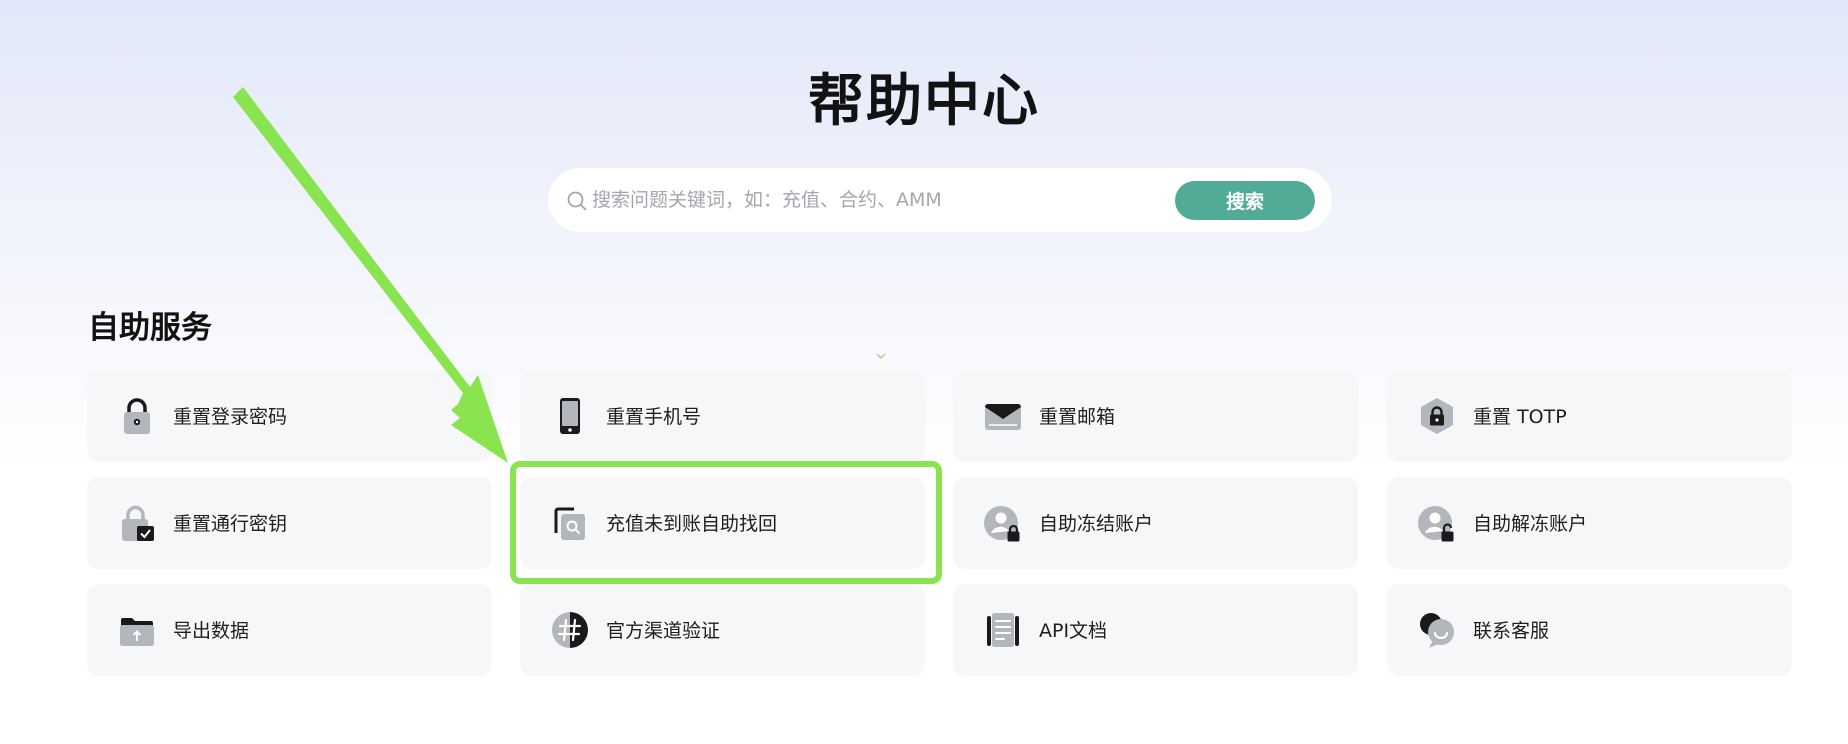 Image resolution: width=1848 pixels, height=744 pixels. What do you see at coordinates (150, 328) in the screenshot?
I see `section-title: 自助服务` at bounding box center [150, 328].